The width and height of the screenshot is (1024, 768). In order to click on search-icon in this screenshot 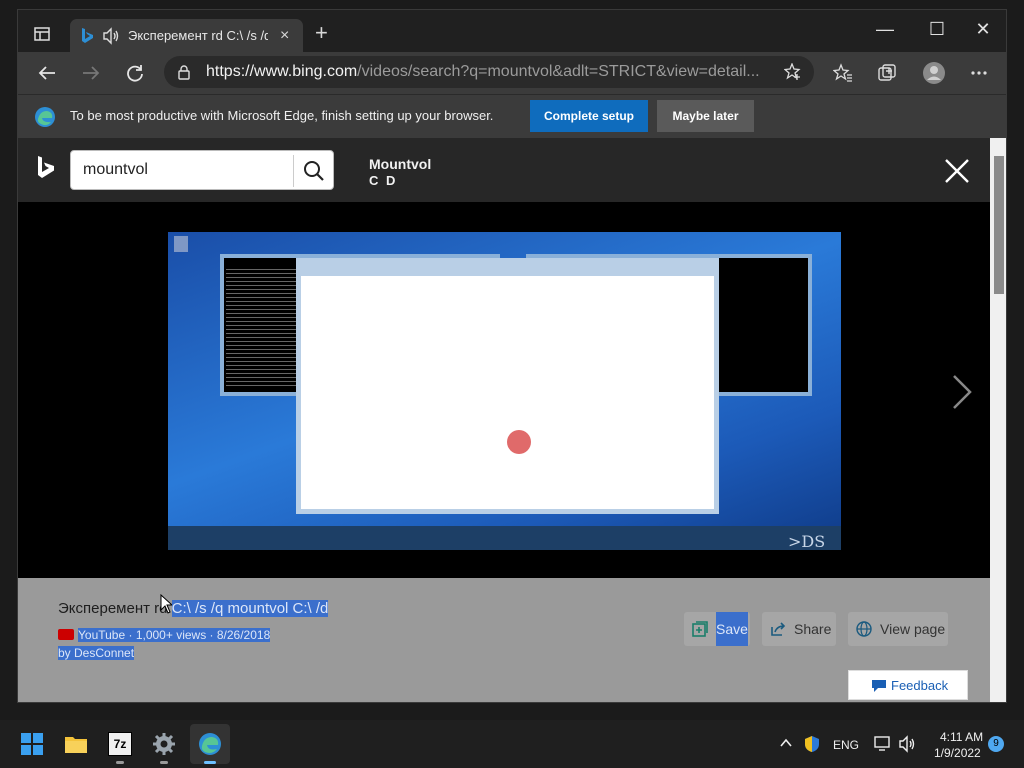, I will do `click(314, 171)`.